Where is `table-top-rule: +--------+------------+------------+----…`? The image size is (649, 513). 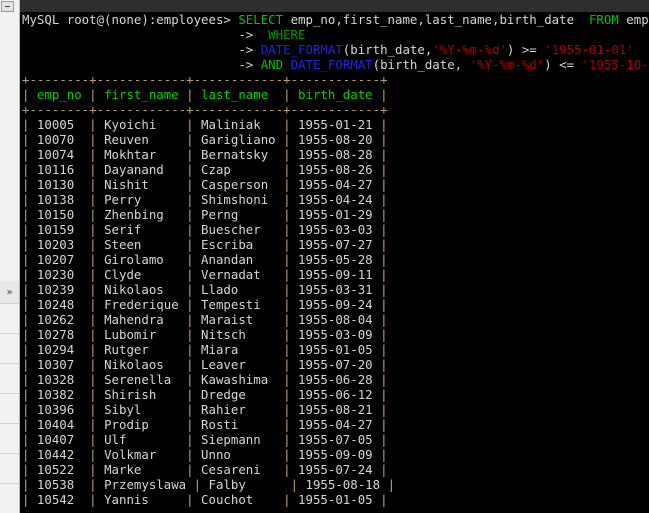
table-top-rule: +--------+------------+------------+----… is located at coordinates (205, 79).